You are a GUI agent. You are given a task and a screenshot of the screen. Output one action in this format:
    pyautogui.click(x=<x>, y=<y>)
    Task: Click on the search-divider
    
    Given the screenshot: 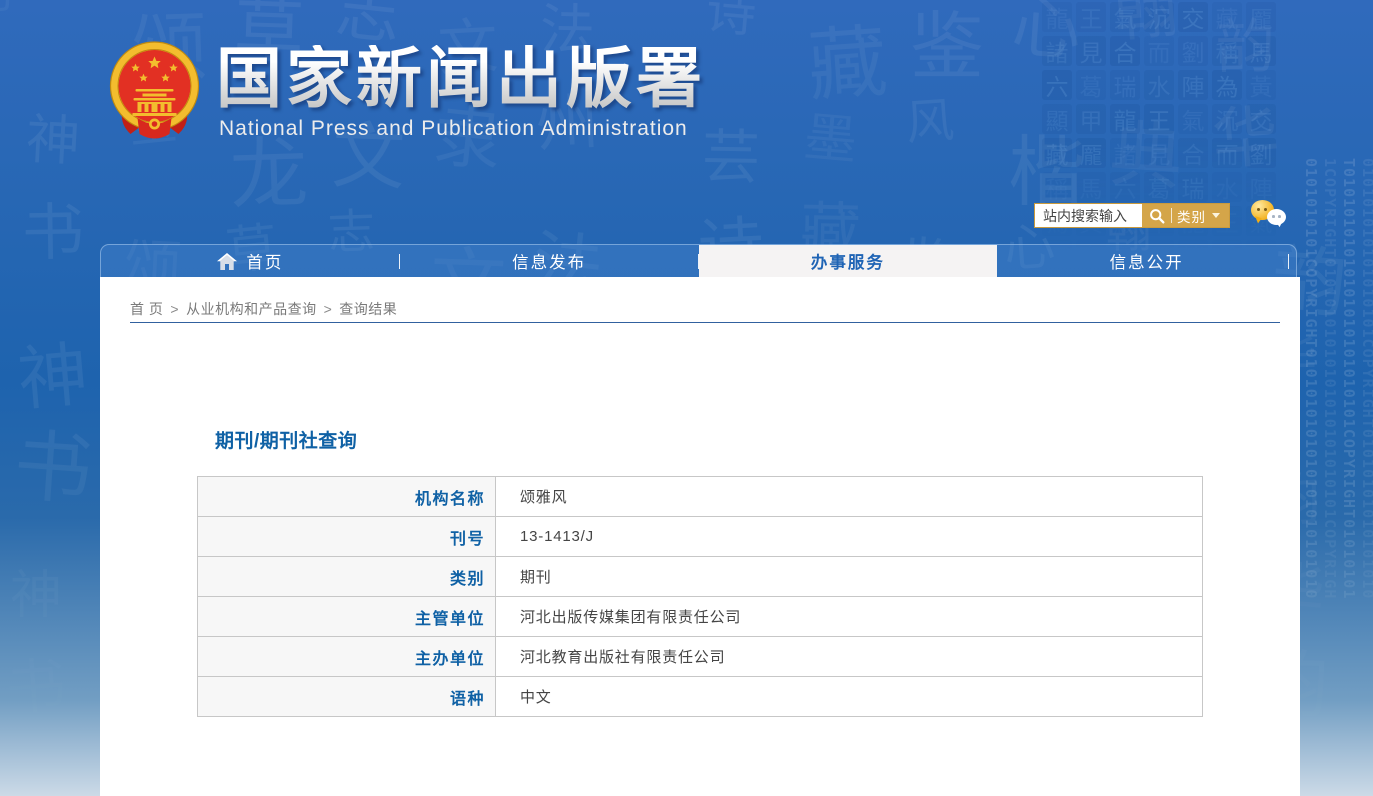 What is the action you would take?
    pyautogui.click(x=1171, y=215)
    